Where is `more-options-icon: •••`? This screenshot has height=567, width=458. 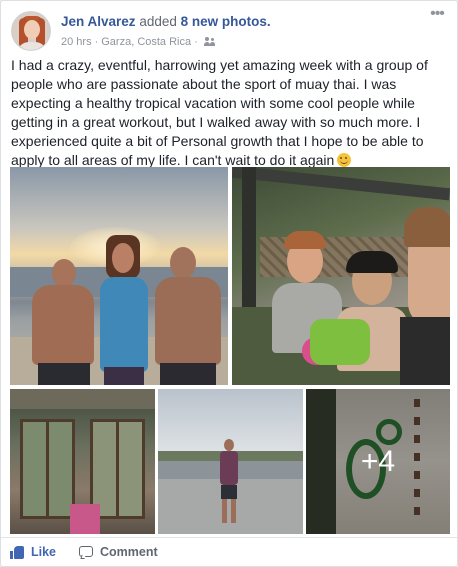
more-options-icon: ••• is located at coordinates (437, 15).